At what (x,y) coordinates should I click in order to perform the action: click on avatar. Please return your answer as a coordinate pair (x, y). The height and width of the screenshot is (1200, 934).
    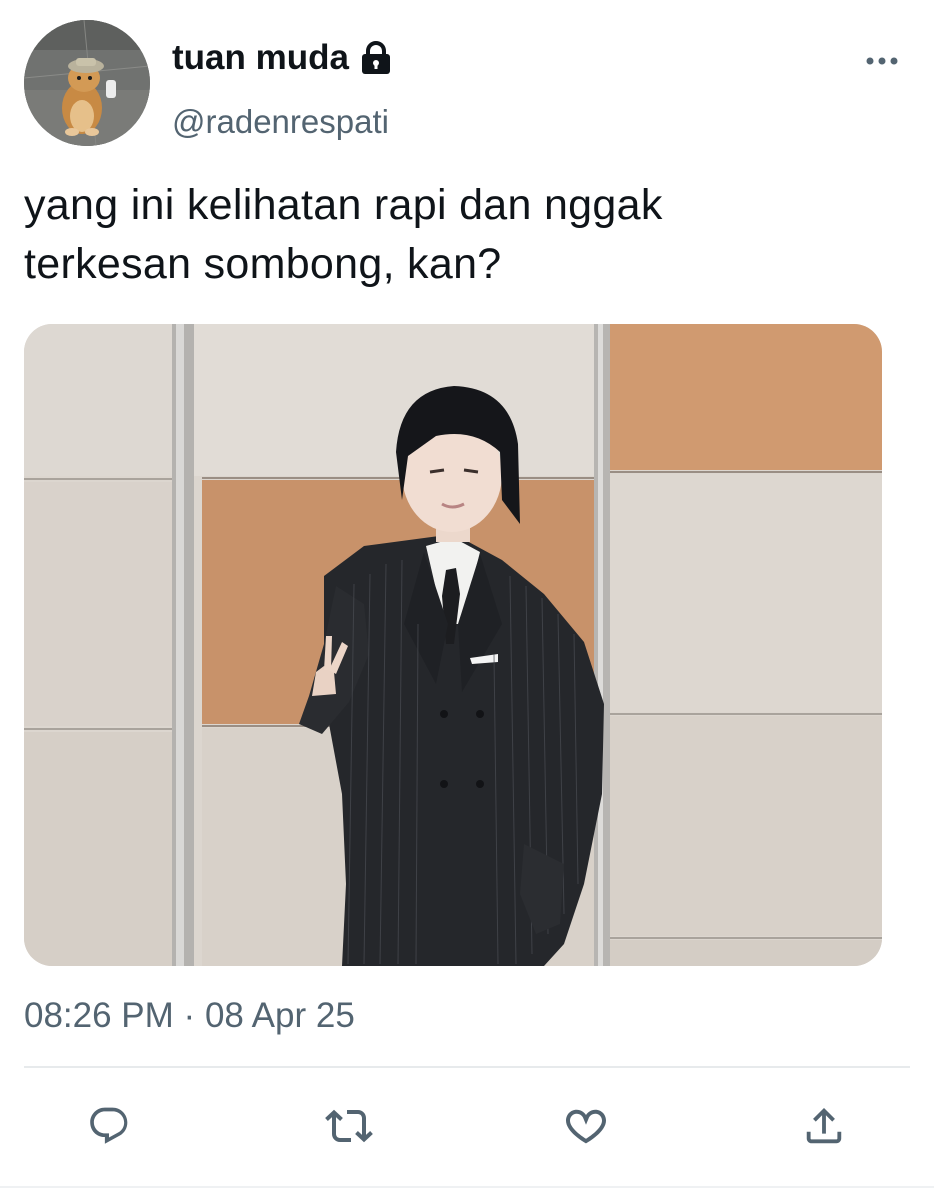
    Looking at the image, I should click on (87, 83).